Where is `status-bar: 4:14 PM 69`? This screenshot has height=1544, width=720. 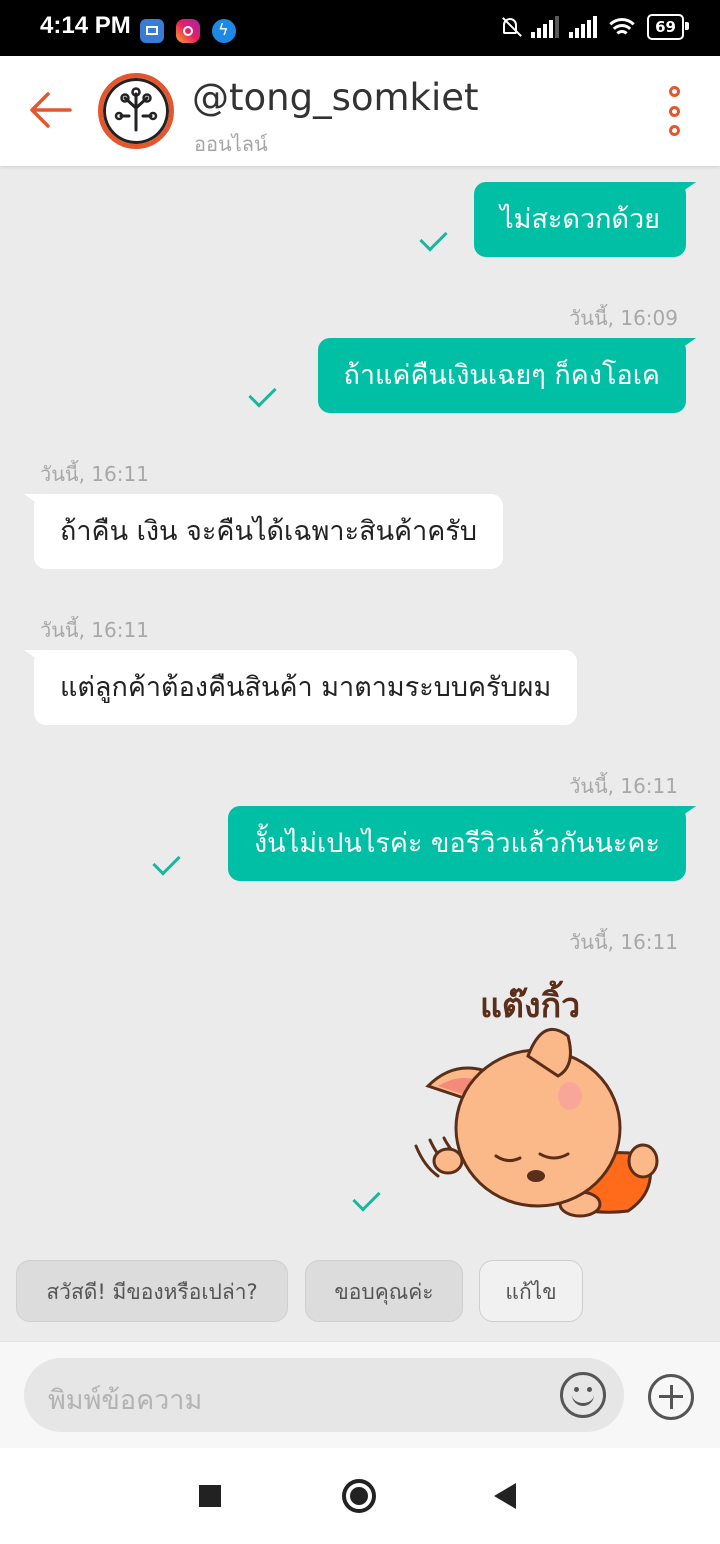
status-bar: 4:14 PM 69 is located at coordinates (360, 28).